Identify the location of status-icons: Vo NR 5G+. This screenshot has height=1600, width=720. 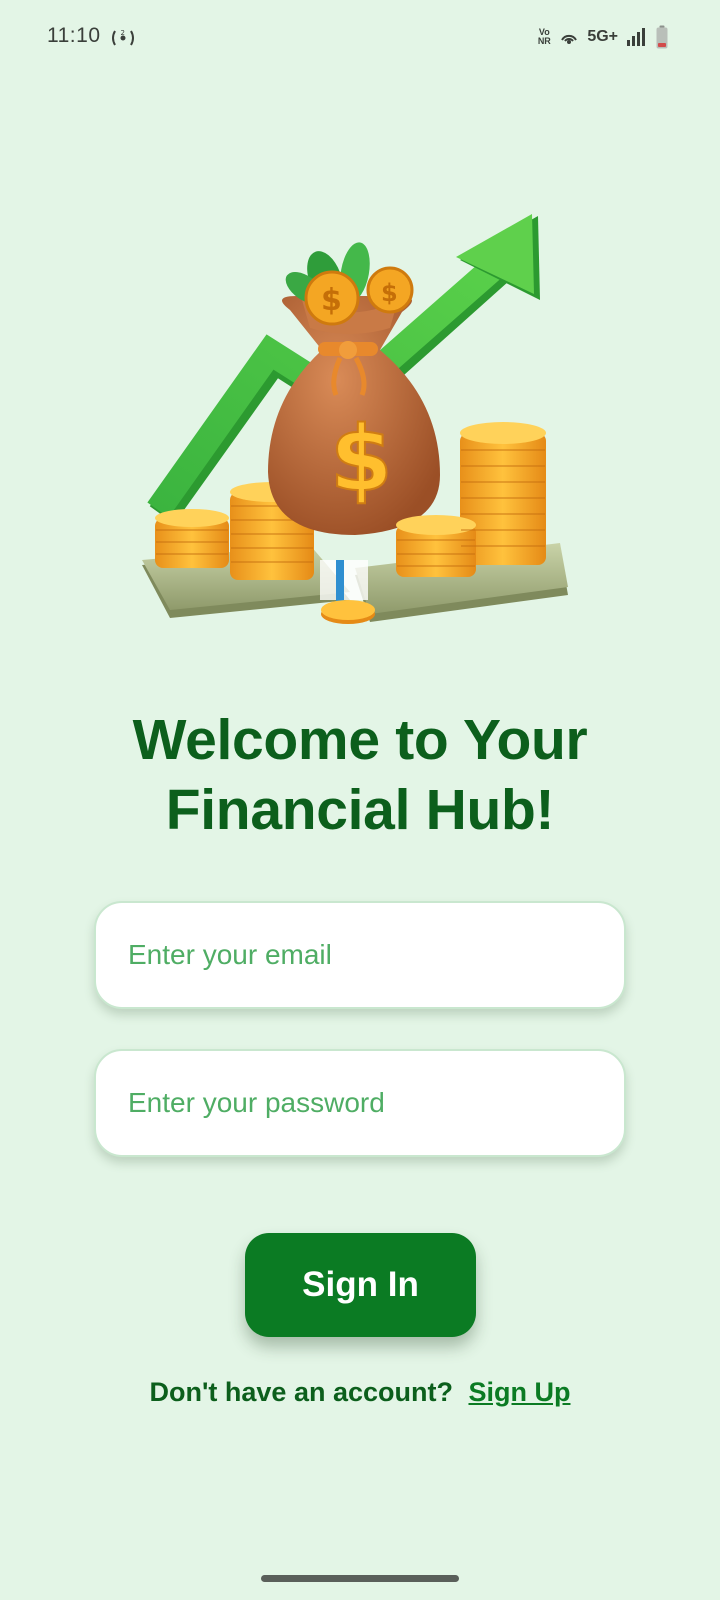
(602, 37).